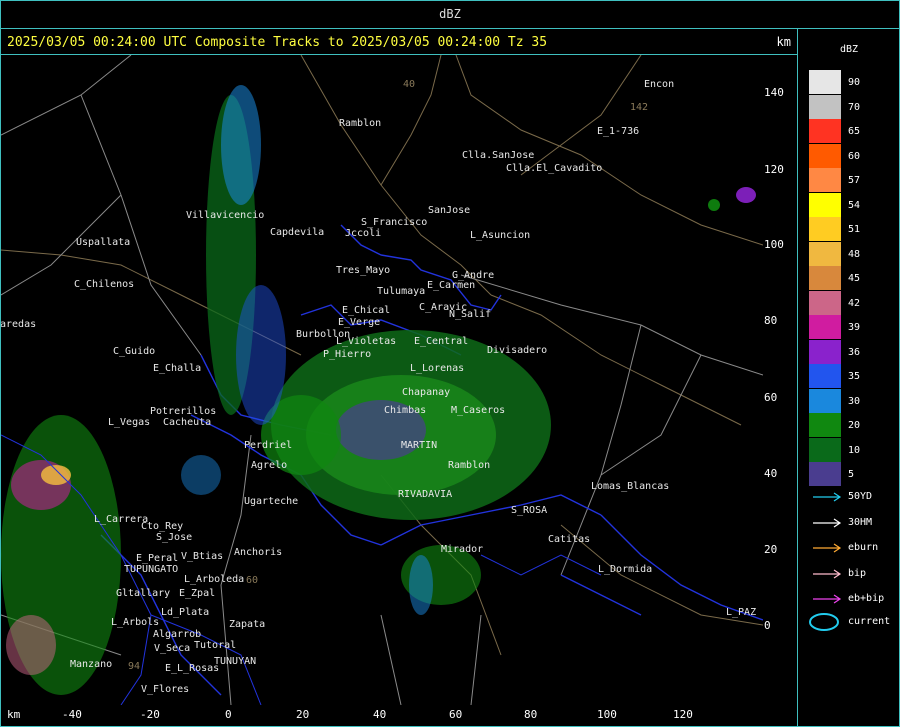 The height and width of the screenshot is (727, 900). I want to click on scale-value: 5, so click(851, 474).